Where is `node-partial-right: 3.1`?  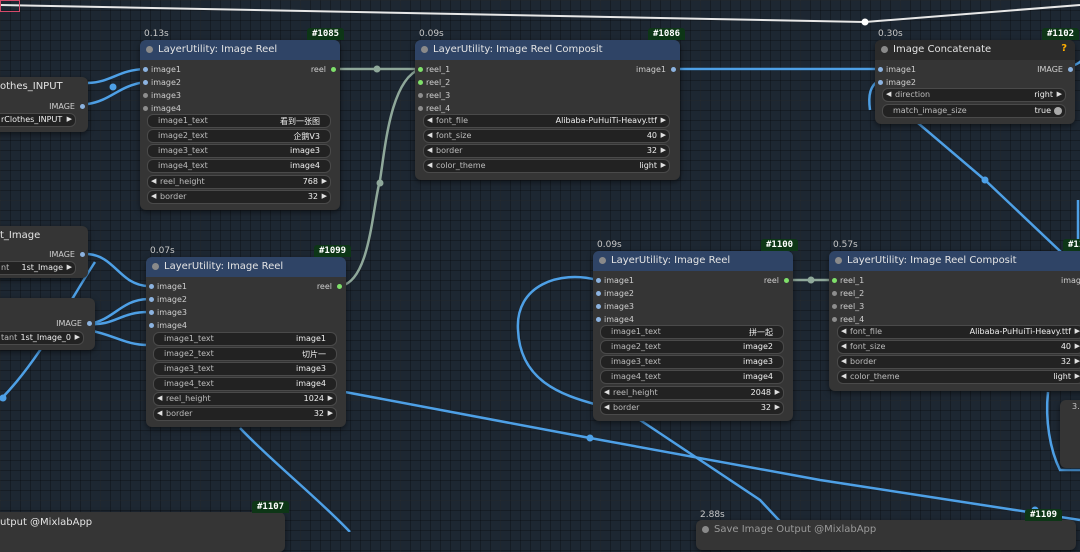 node-partial-right: 3.1 is located at coordinates (1070, 434).